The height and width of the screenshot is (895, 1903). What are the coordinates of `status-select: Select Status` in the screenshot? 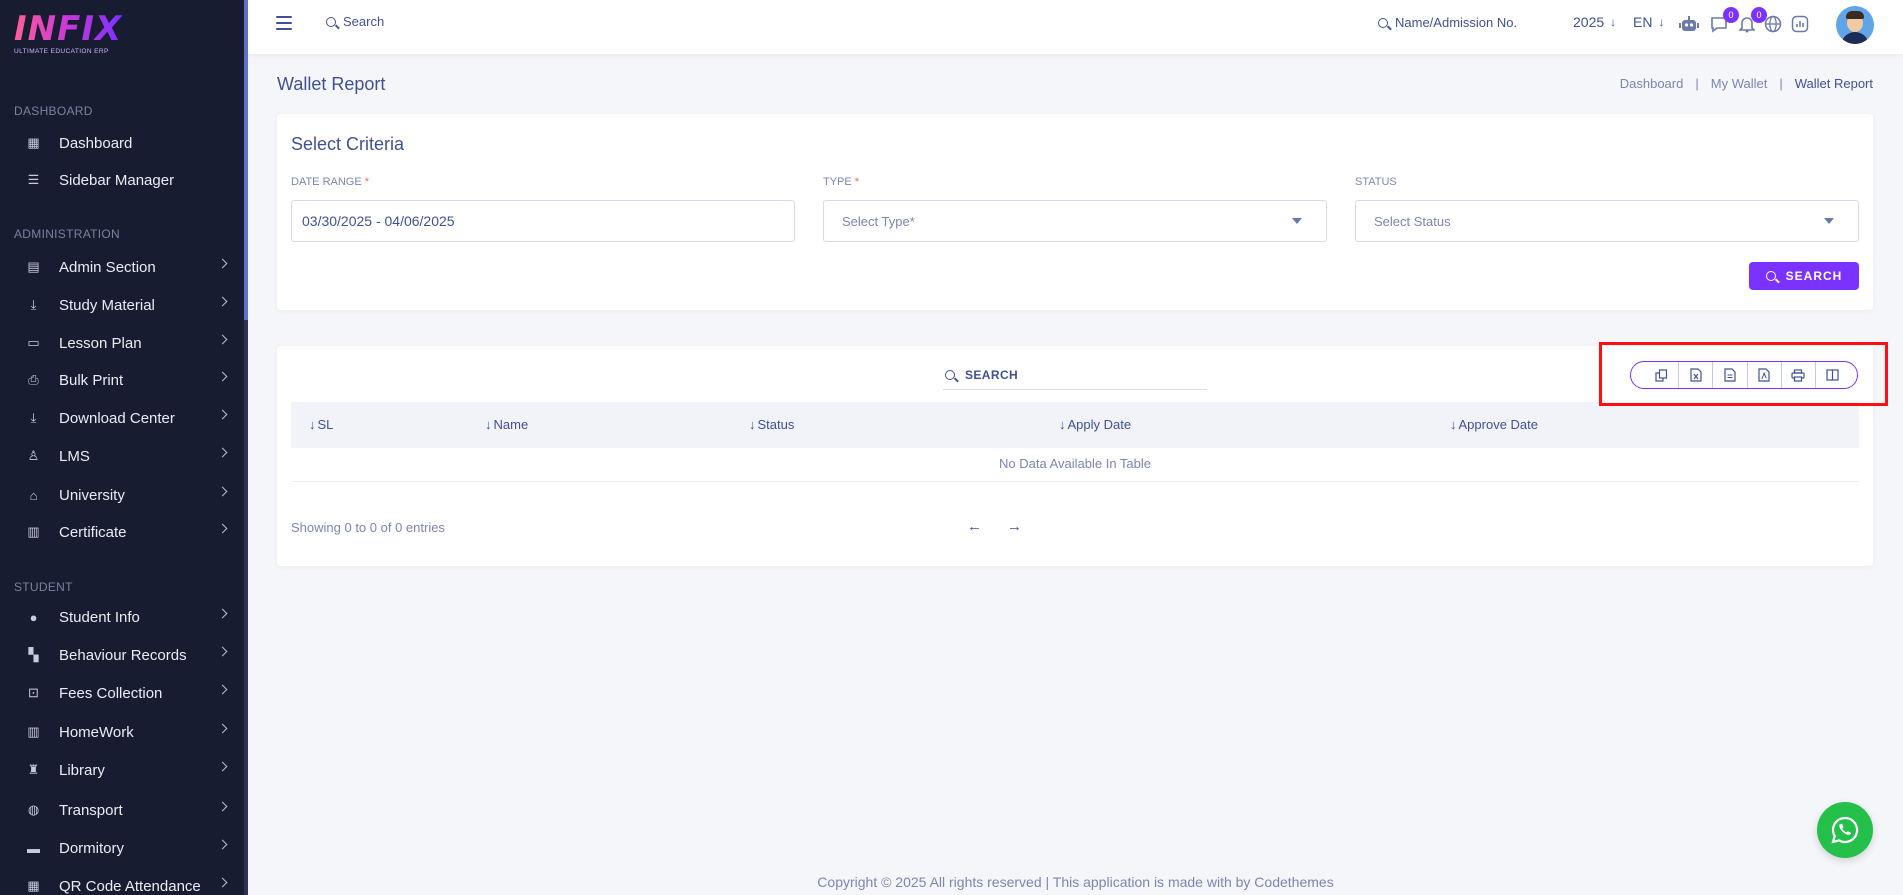 It's located at (1607, 221).